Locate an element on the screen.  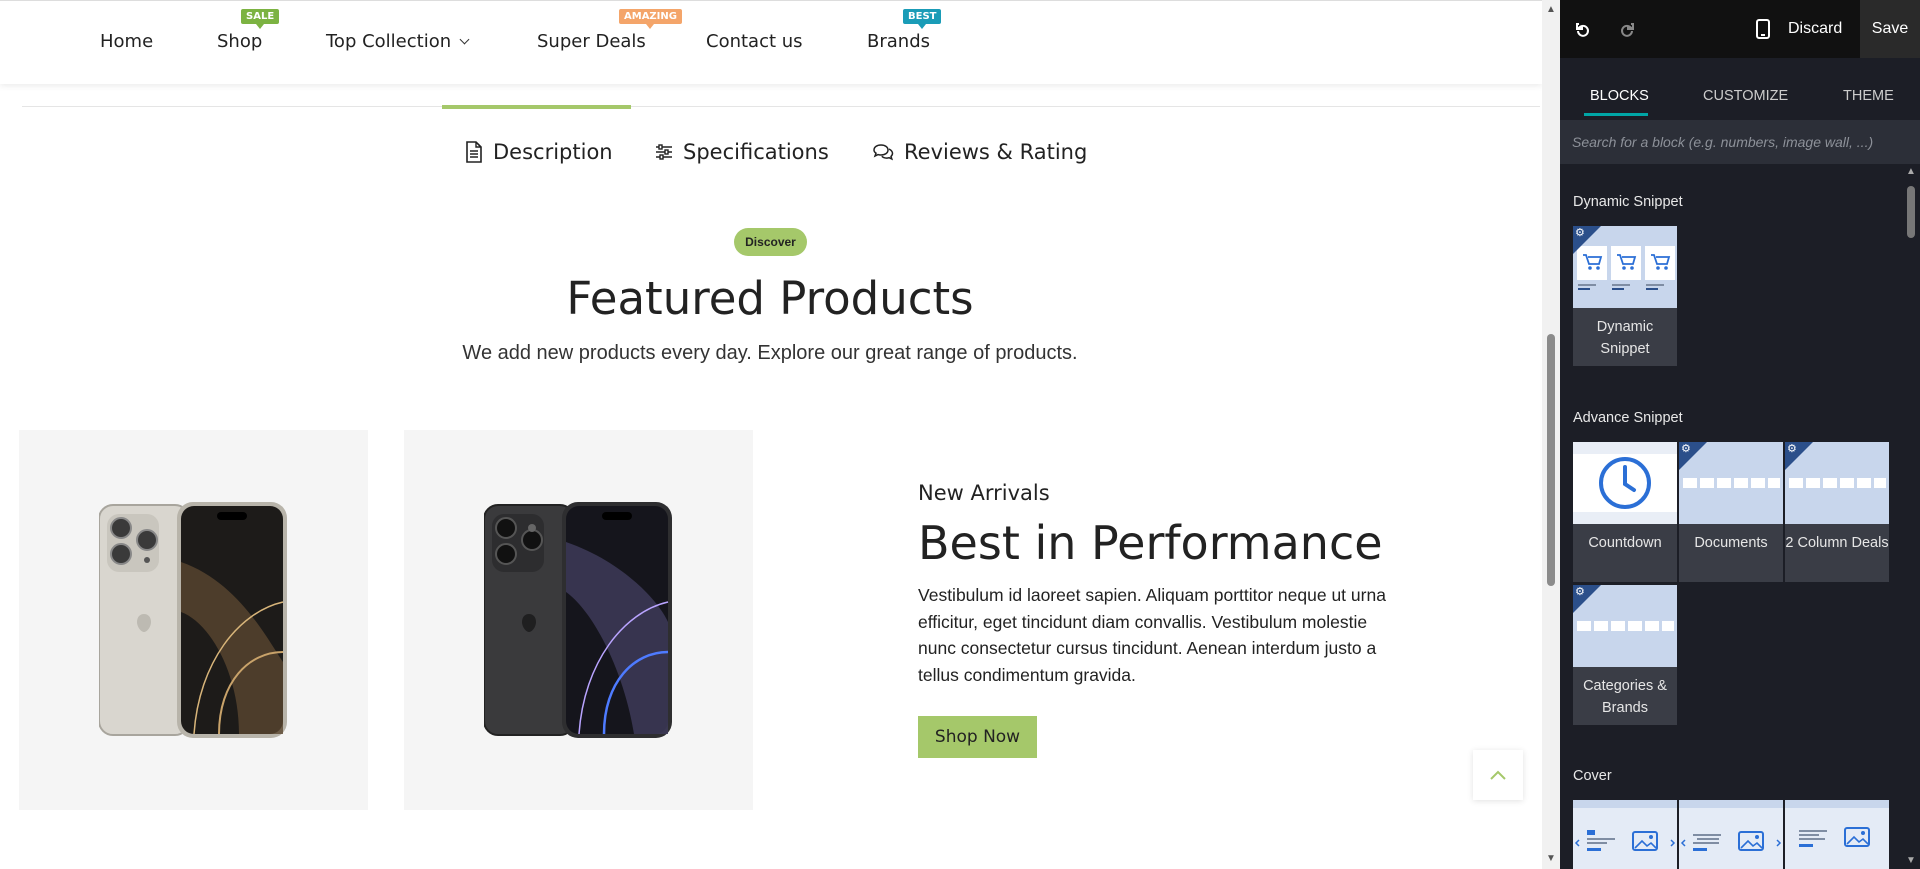
redo-icon is located at coordinates (1627, 29).